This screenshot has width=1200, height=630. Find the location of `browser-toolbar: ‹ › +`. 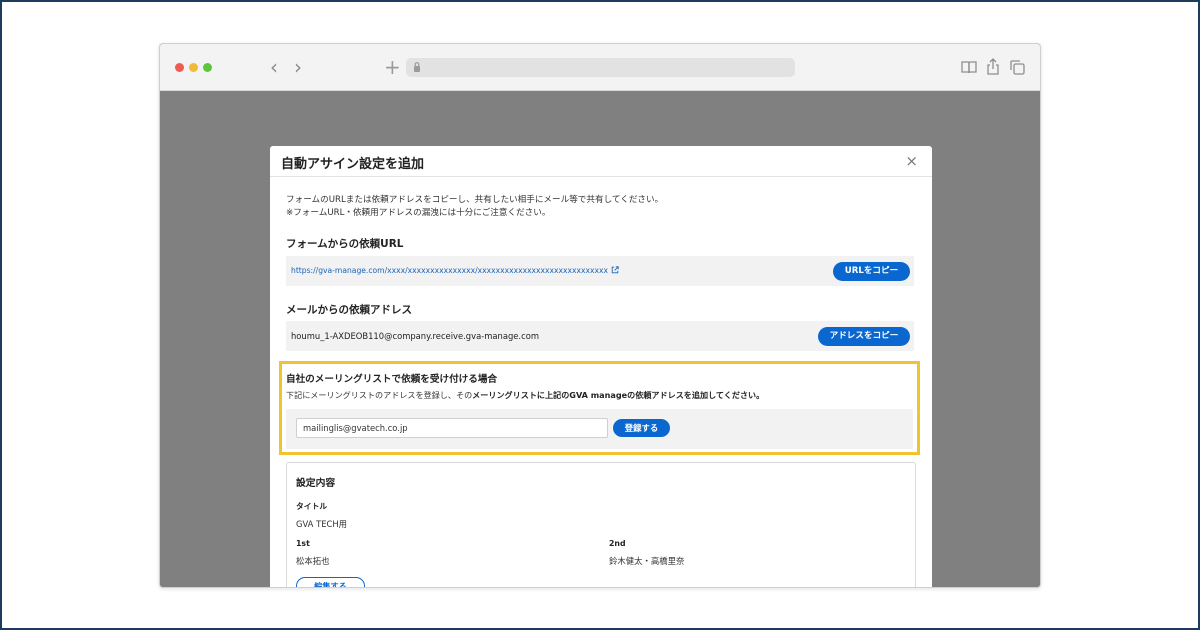

browser-toolbar: ‹ › + is located at coordinates (600, 67).